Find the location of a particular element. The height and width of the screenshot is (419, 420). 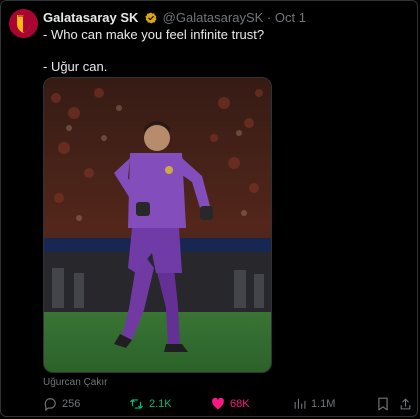

tweet-text-line: - Who can make you feel infinite trust? is located at coordinates (154, 34).